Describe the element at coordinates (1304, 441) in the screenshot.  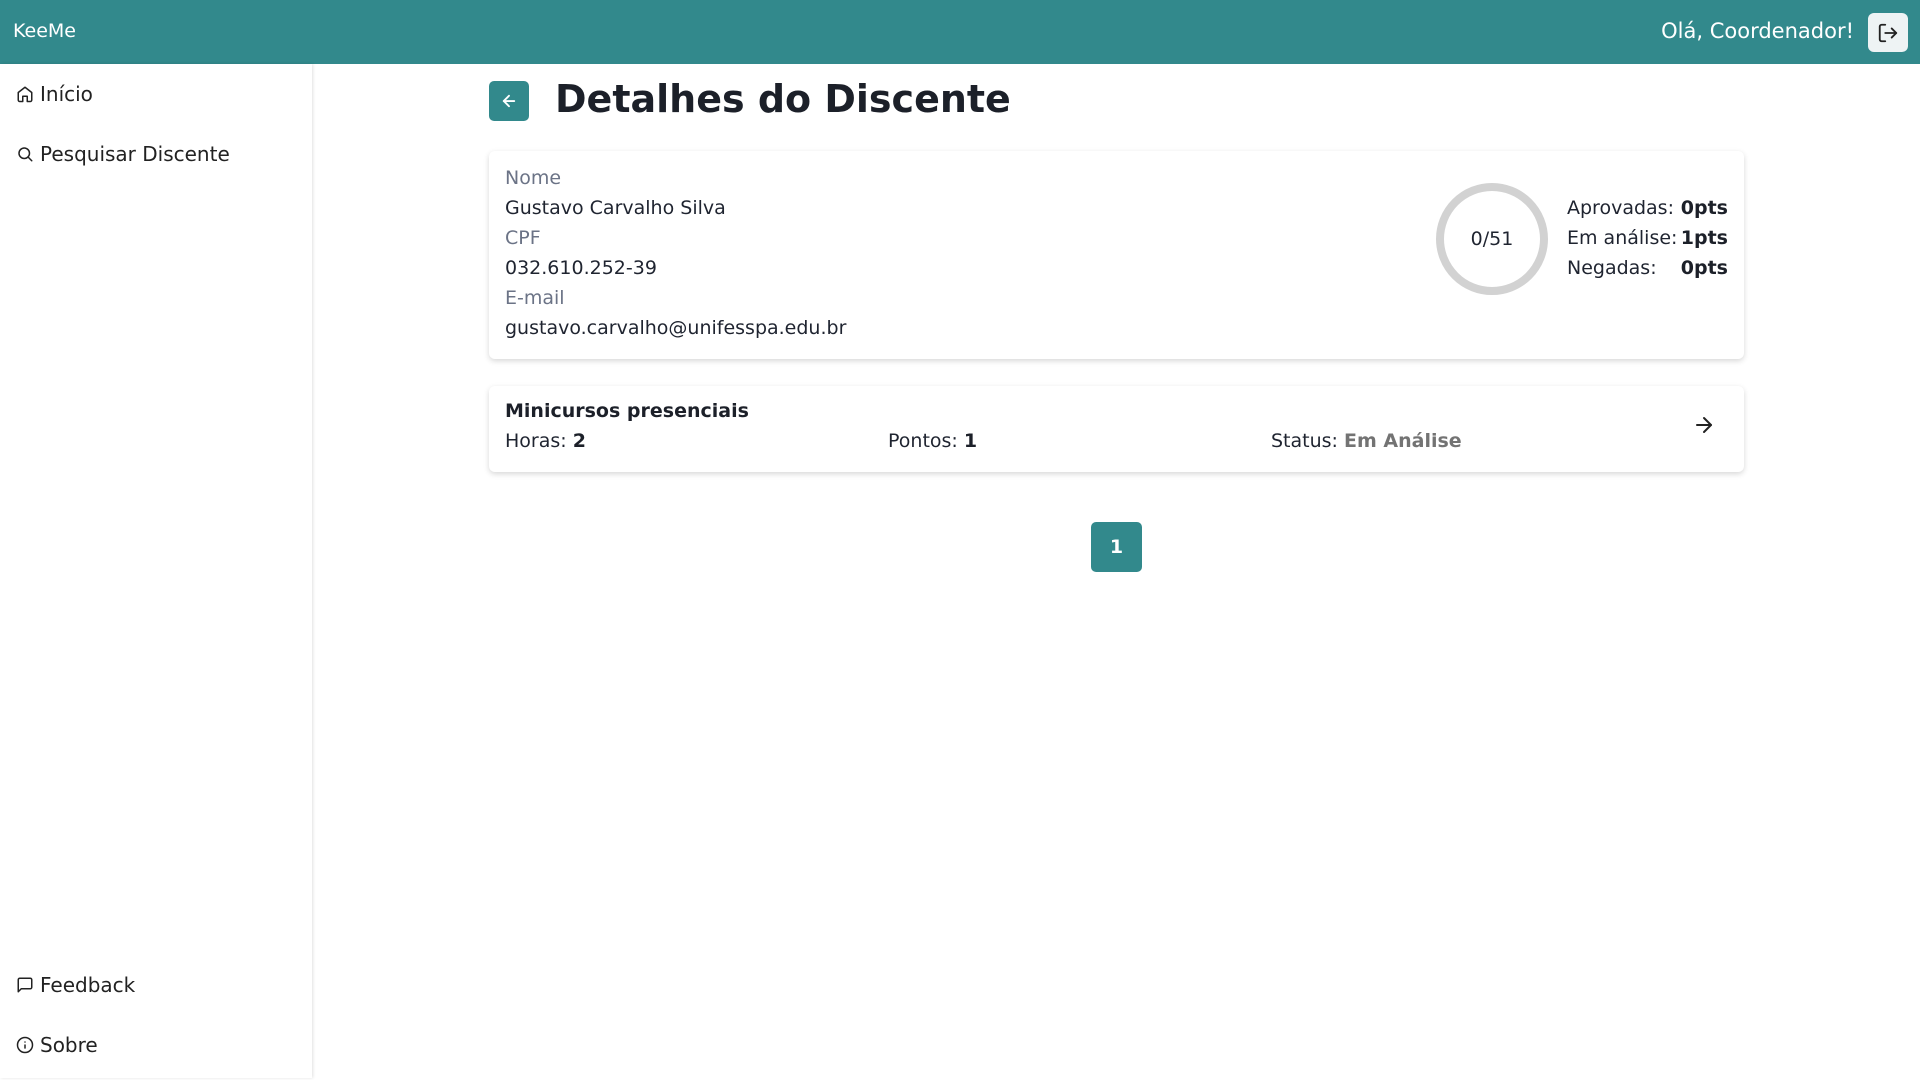
I see `status-label: Status:` at that location.